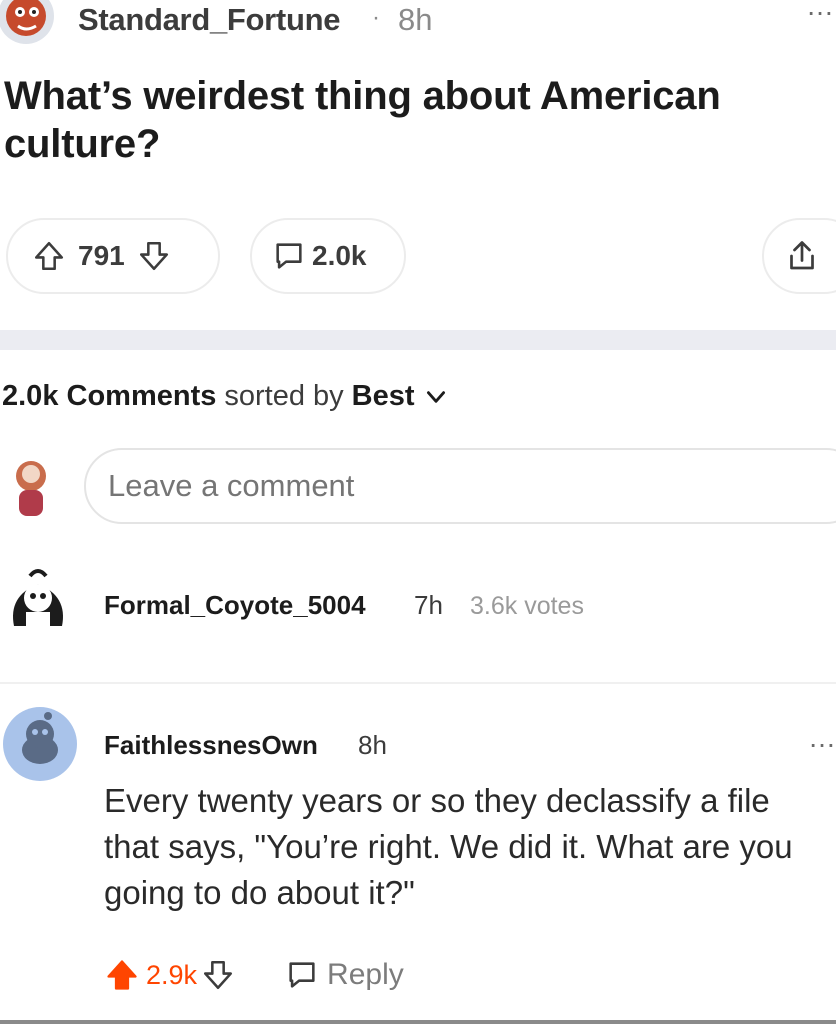 This screenshot has height=1024, width=836. I want to click on upvote-icon, so click(49, 256).